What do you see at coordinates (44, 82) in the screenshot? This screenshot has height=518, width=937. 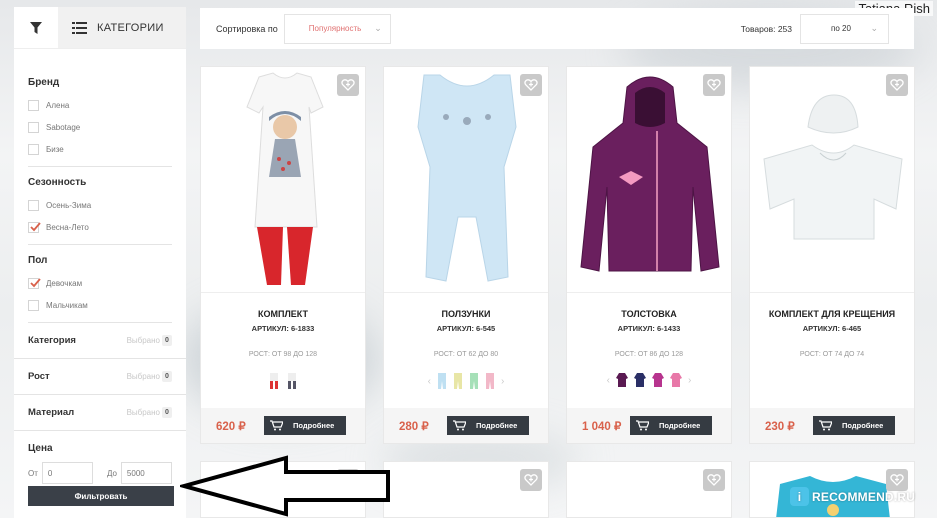 I see `brand-heading: Бренд` at bounding box center [44, 82].